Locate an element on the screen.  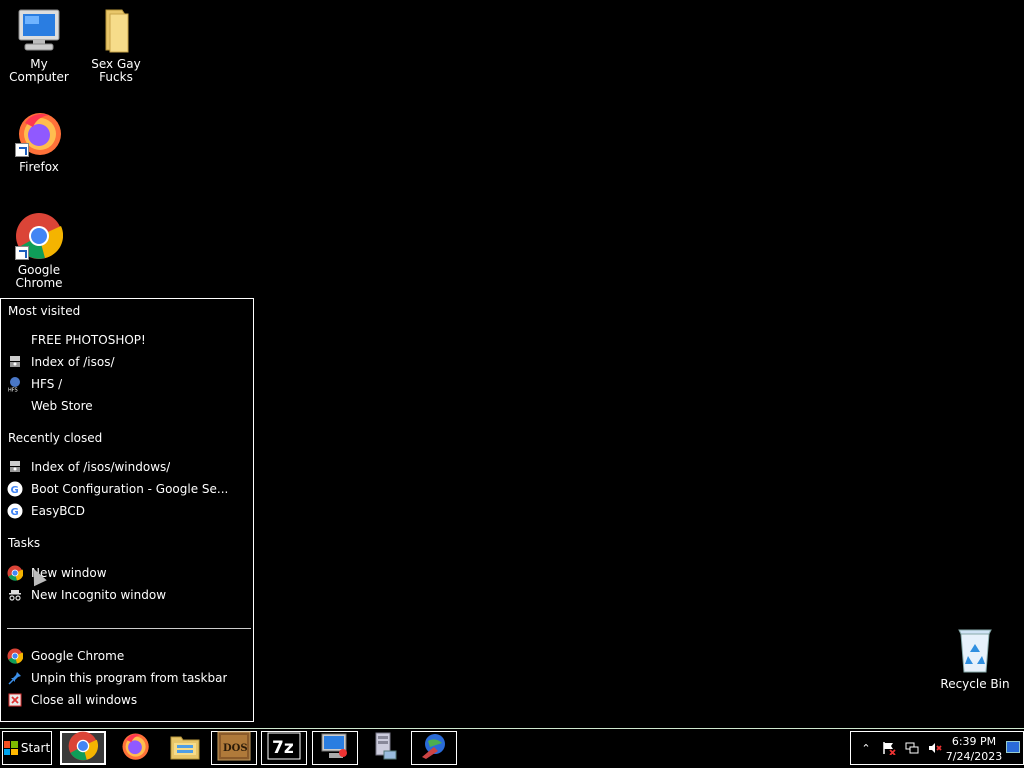
taskbar-button-computer-app is located at coordinates (335, 748).